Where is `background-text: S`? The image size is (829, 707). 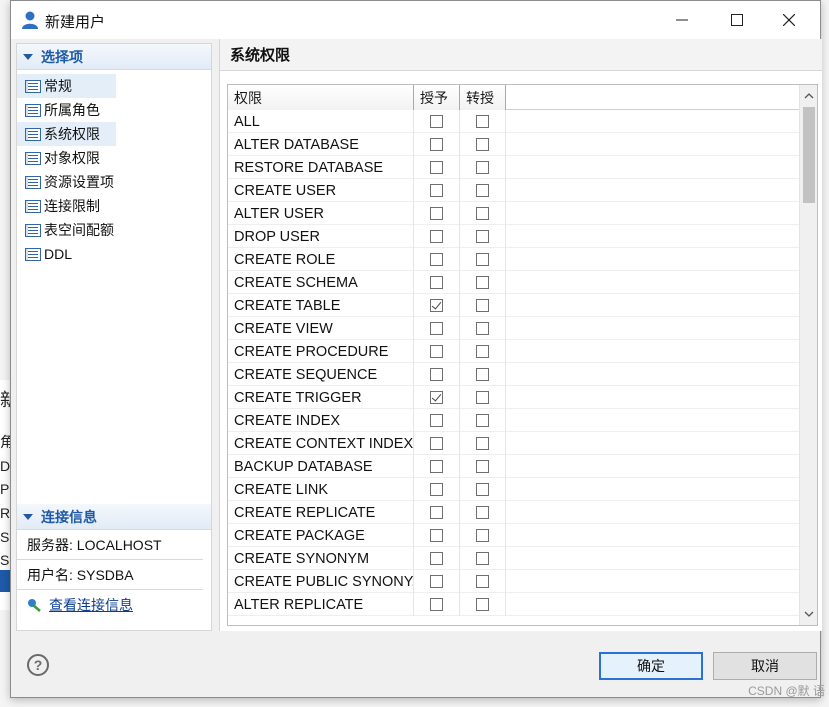
background-text: S is located at coordinates (5, 560).